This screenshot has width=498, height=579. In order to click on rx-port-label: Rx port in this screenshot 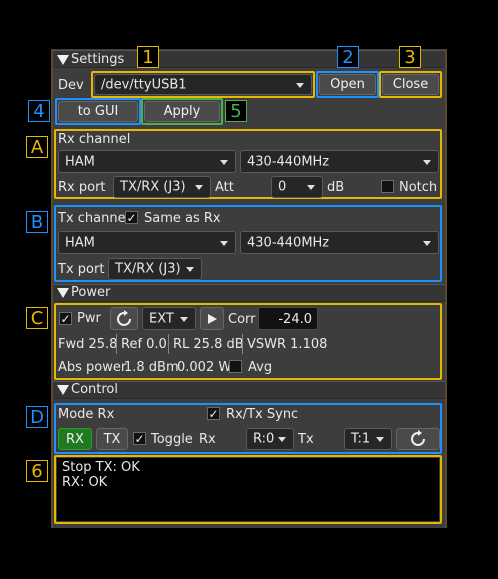, I will do `click(82, 187)`.